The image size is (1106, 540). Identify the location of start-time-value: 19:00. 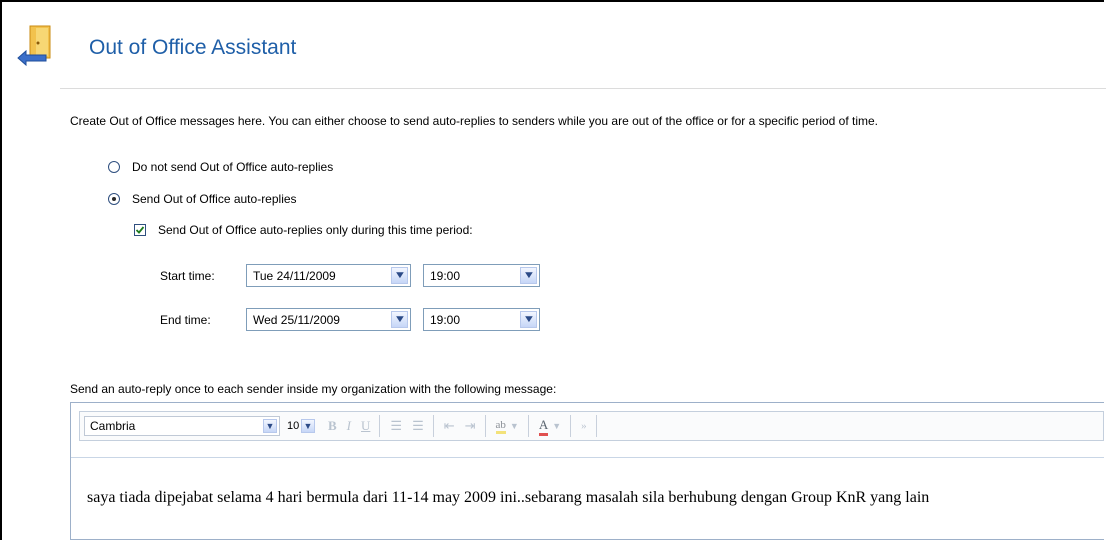
(445, 275).